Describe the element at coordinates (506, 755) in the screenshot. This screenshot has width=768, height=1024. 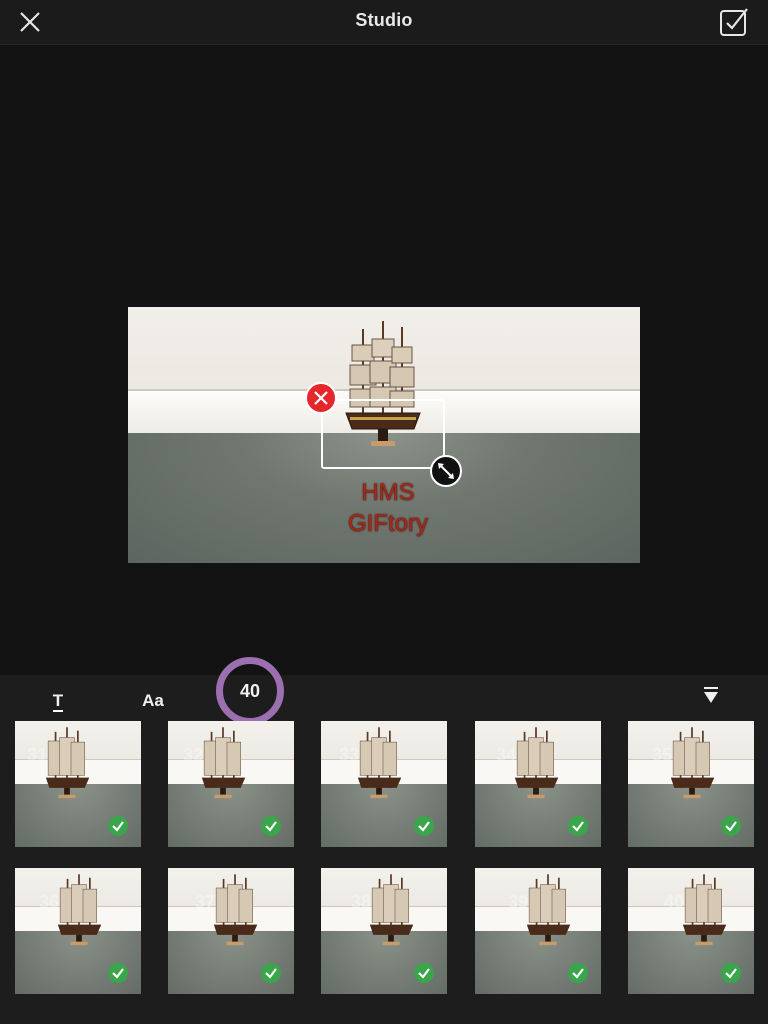
I see `frame-number: 34` at that location.